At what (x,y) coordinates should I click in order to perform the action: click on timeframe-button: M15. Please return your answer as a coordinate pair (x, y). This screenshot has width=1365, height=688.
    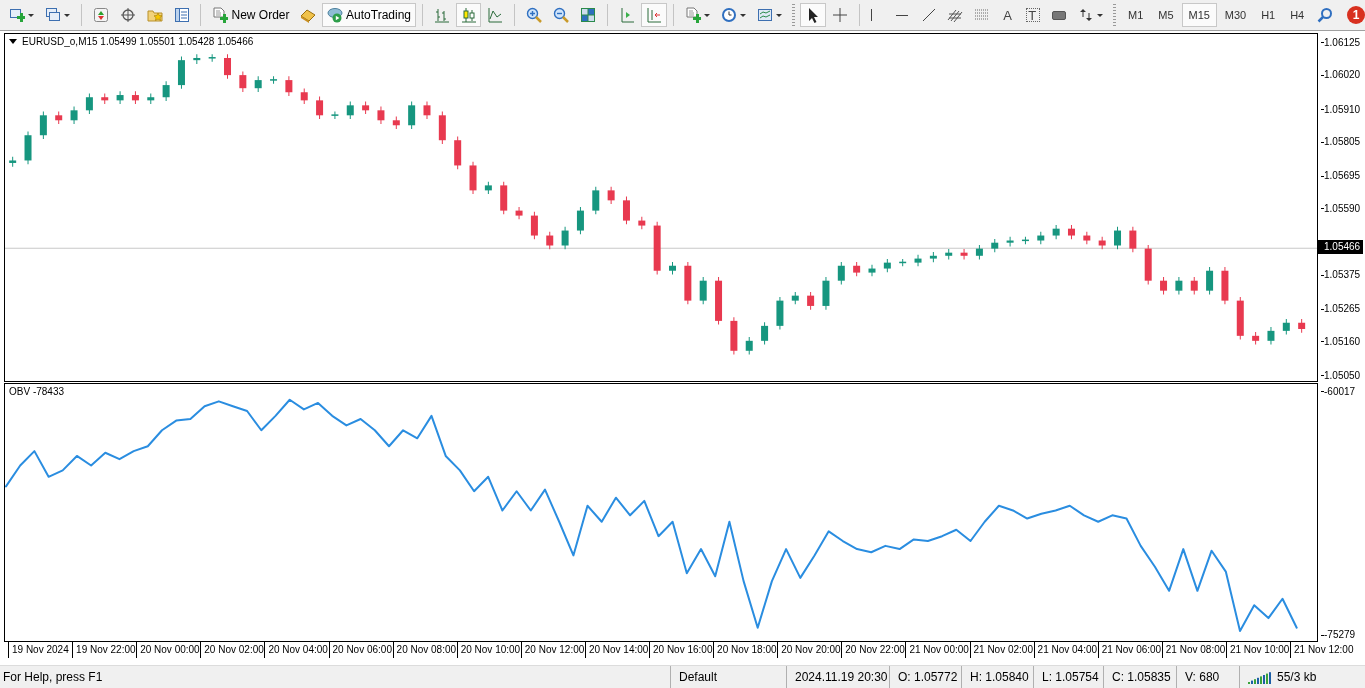
    Looking at the image, I should click on (1199, 15).